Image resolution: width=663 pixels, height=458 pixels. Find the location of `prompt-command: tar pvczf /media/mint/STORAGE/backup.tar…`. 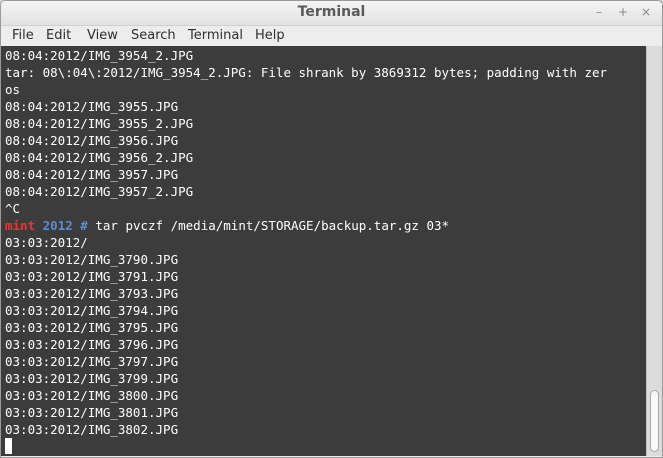

prompt-command: tar pvczf /media/mint/STORAGE/backup.tar… is located at coordinates (272, 225).